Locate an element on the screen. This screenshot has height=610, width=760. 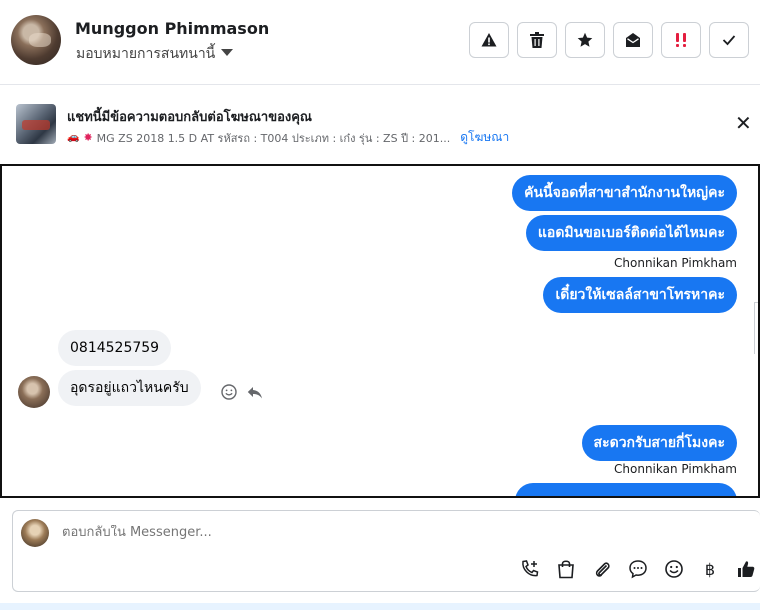
view-ad-link: ดูโฆษณา is located at coordinates (484, 137).